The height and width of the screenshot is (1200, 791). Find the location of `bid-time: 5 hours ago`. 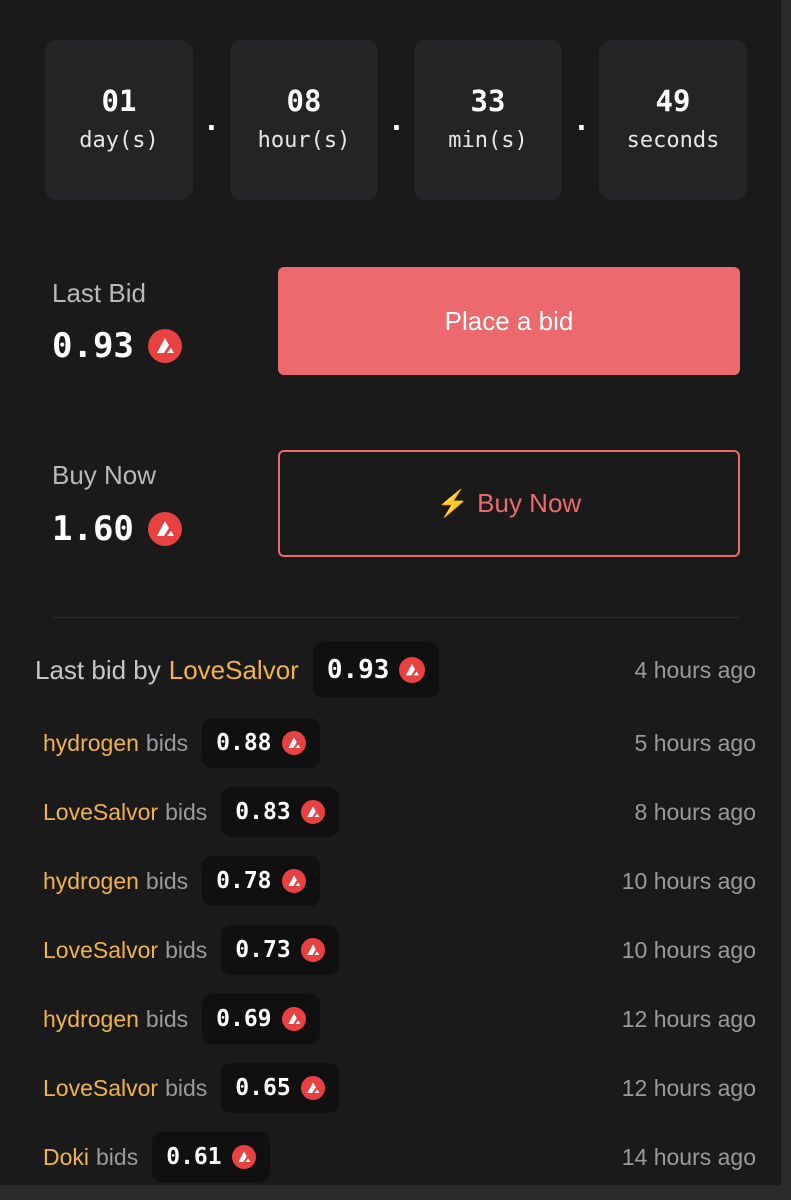

bid-time: 5 hours ago is located at coordinates (695, 742).